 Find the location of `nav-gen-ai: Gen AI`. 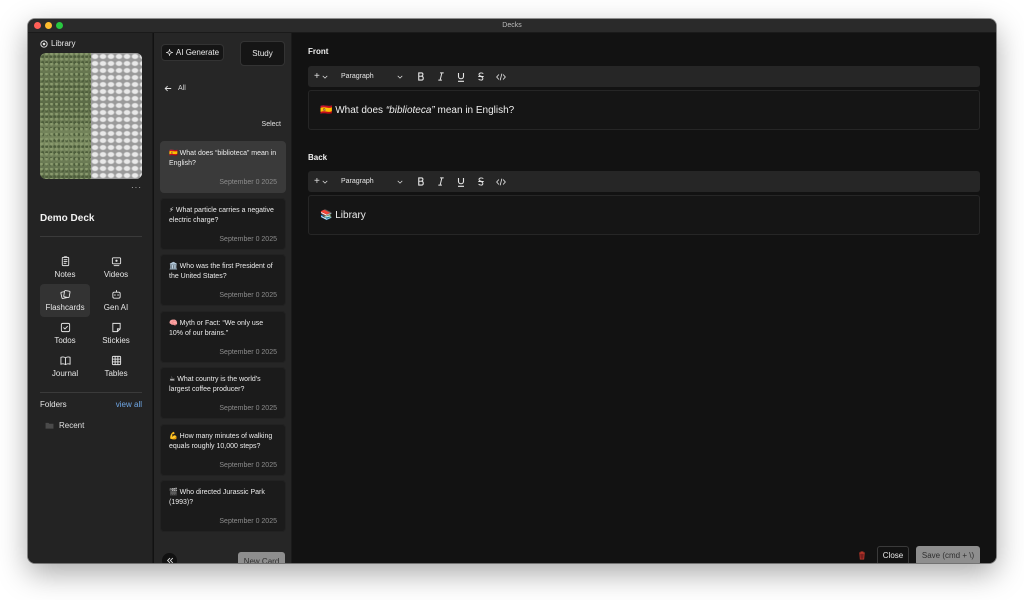

nav-gen-ai: Gen AI is located at coordinates (116, 300).